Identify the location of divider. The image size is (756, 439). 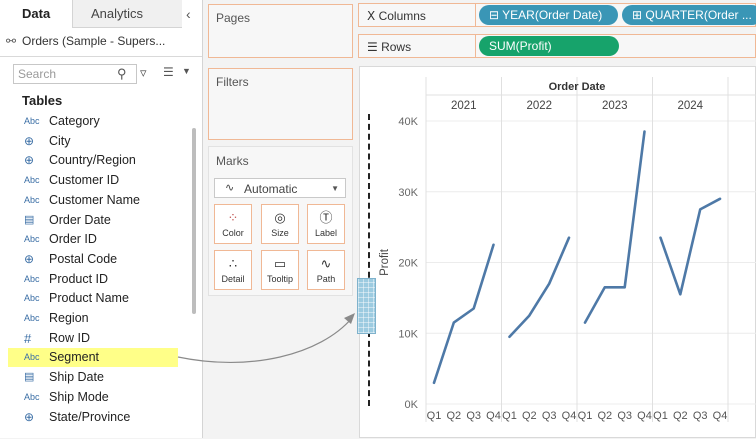
(101, 56).